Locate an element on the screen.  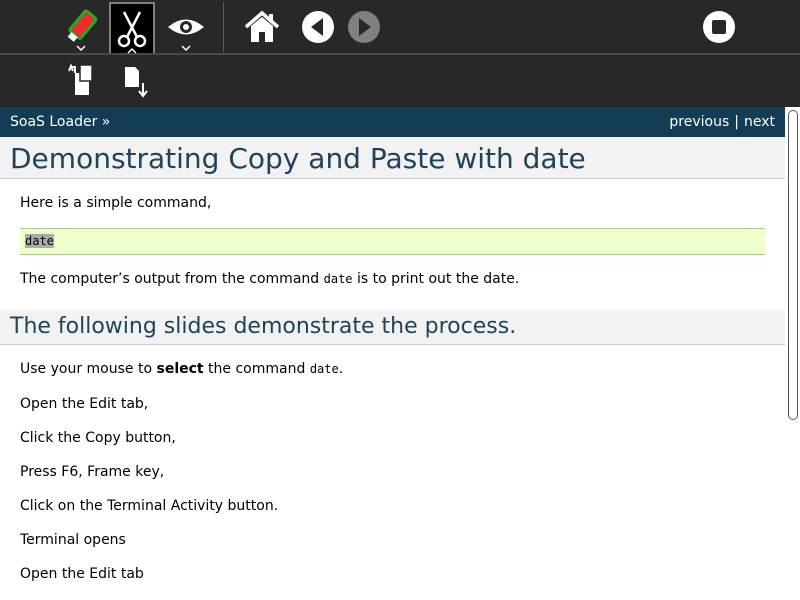
copy-button is located at coordinates (81, 81).